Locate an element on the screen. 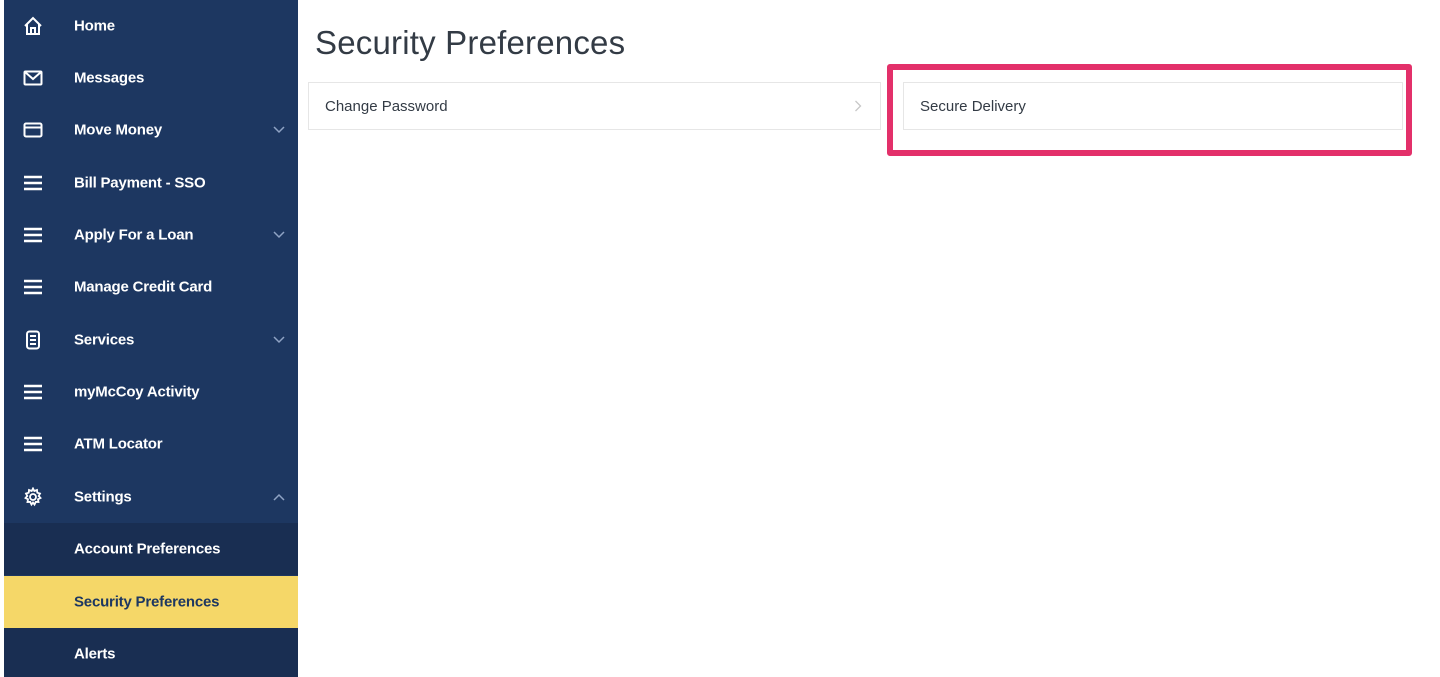 Image resolution: width=1440 pixels, height=677 pixels. sidebar-item-home: Home is located at coordinates (151, 26).